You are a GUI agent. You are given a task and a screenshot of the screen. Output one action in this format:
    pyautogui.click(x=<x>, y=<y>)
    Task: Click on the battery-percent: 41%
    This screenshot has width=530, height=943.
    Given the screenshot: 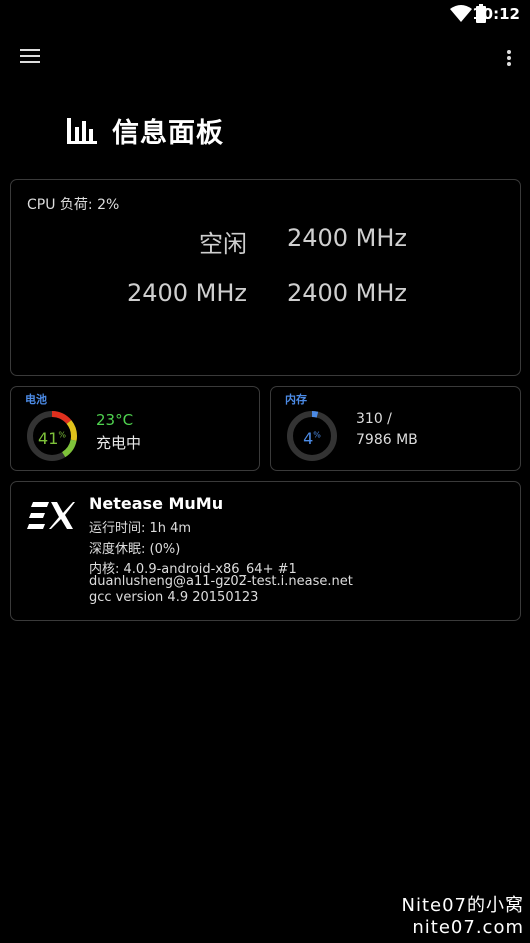 What is the action you would take?
    pyautogui.click(x=52, y=438)
    